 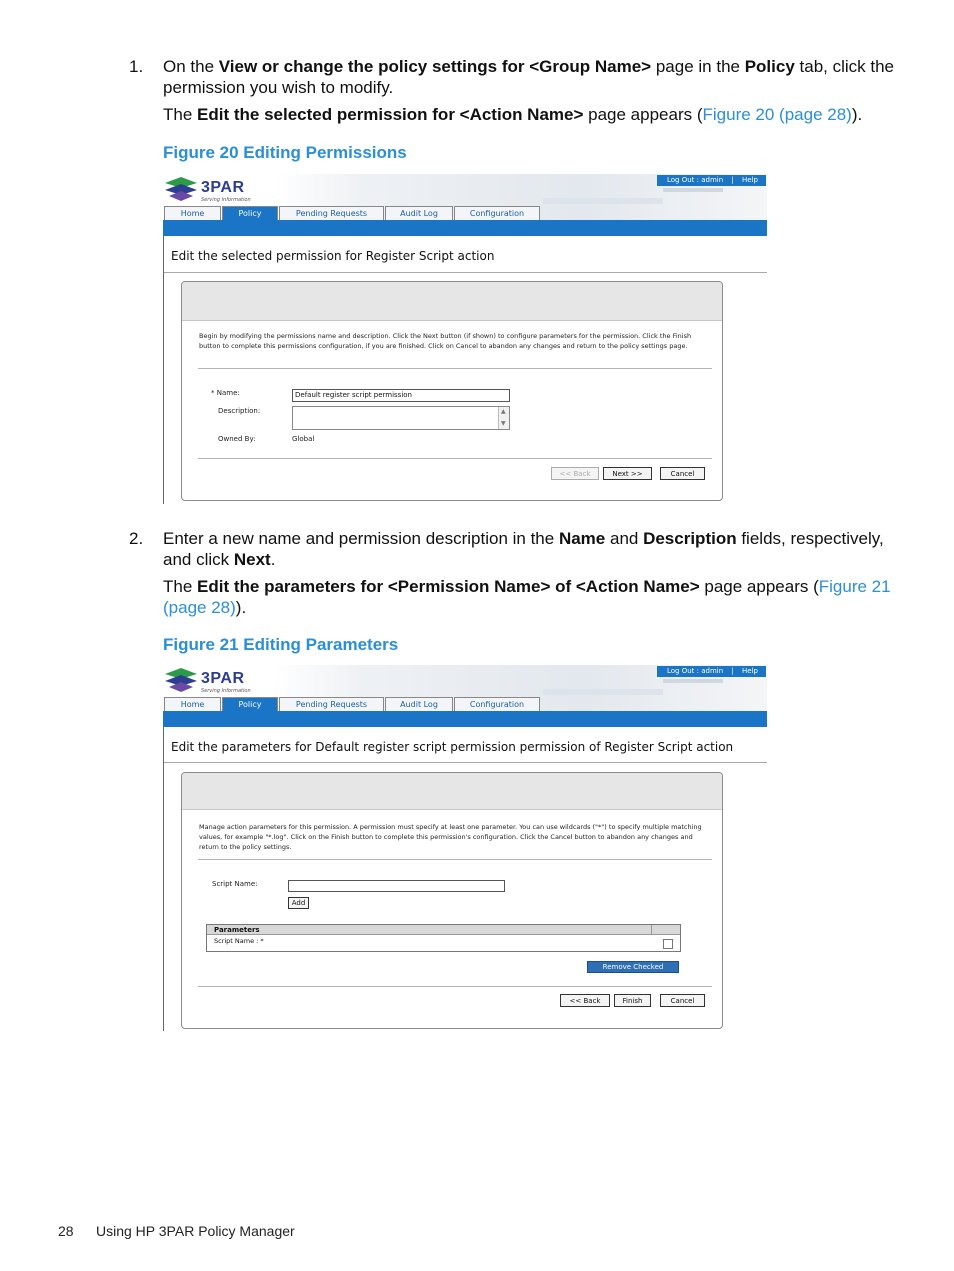 I want to click on textarea-scrollbar: ▲ ▼, so click(x=503, y=418).